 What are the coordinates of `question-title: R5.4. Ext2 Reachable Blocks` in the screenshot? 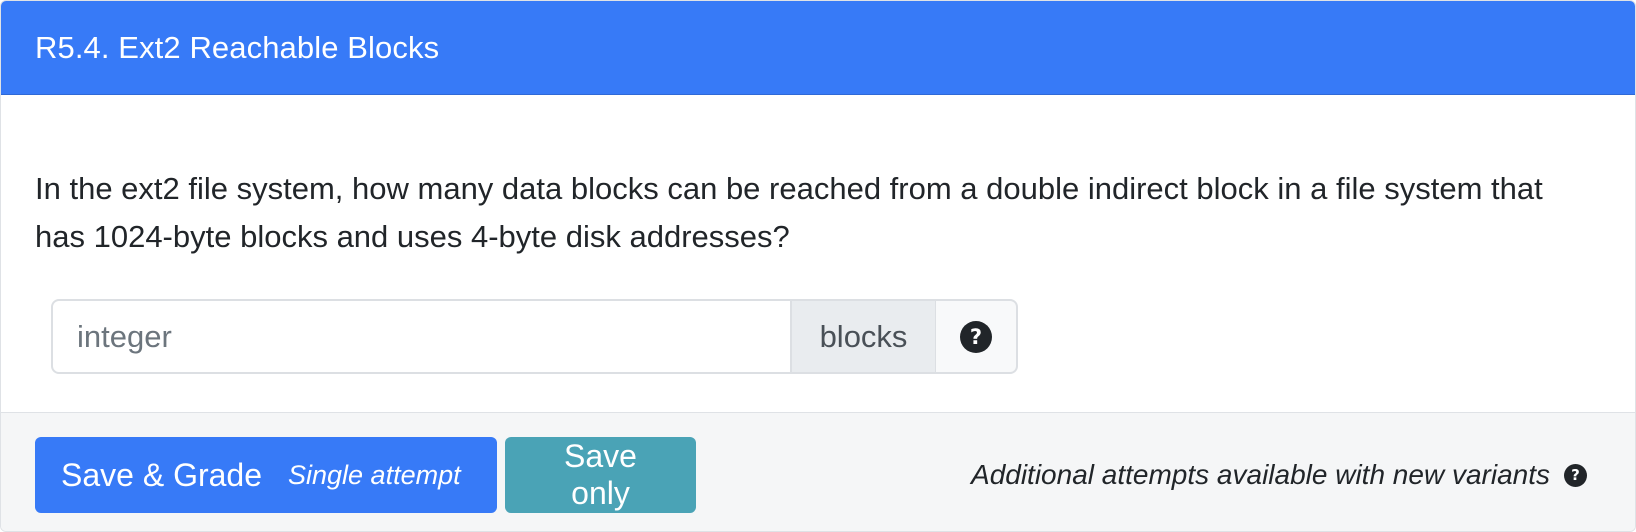 It's located at (237, 47).